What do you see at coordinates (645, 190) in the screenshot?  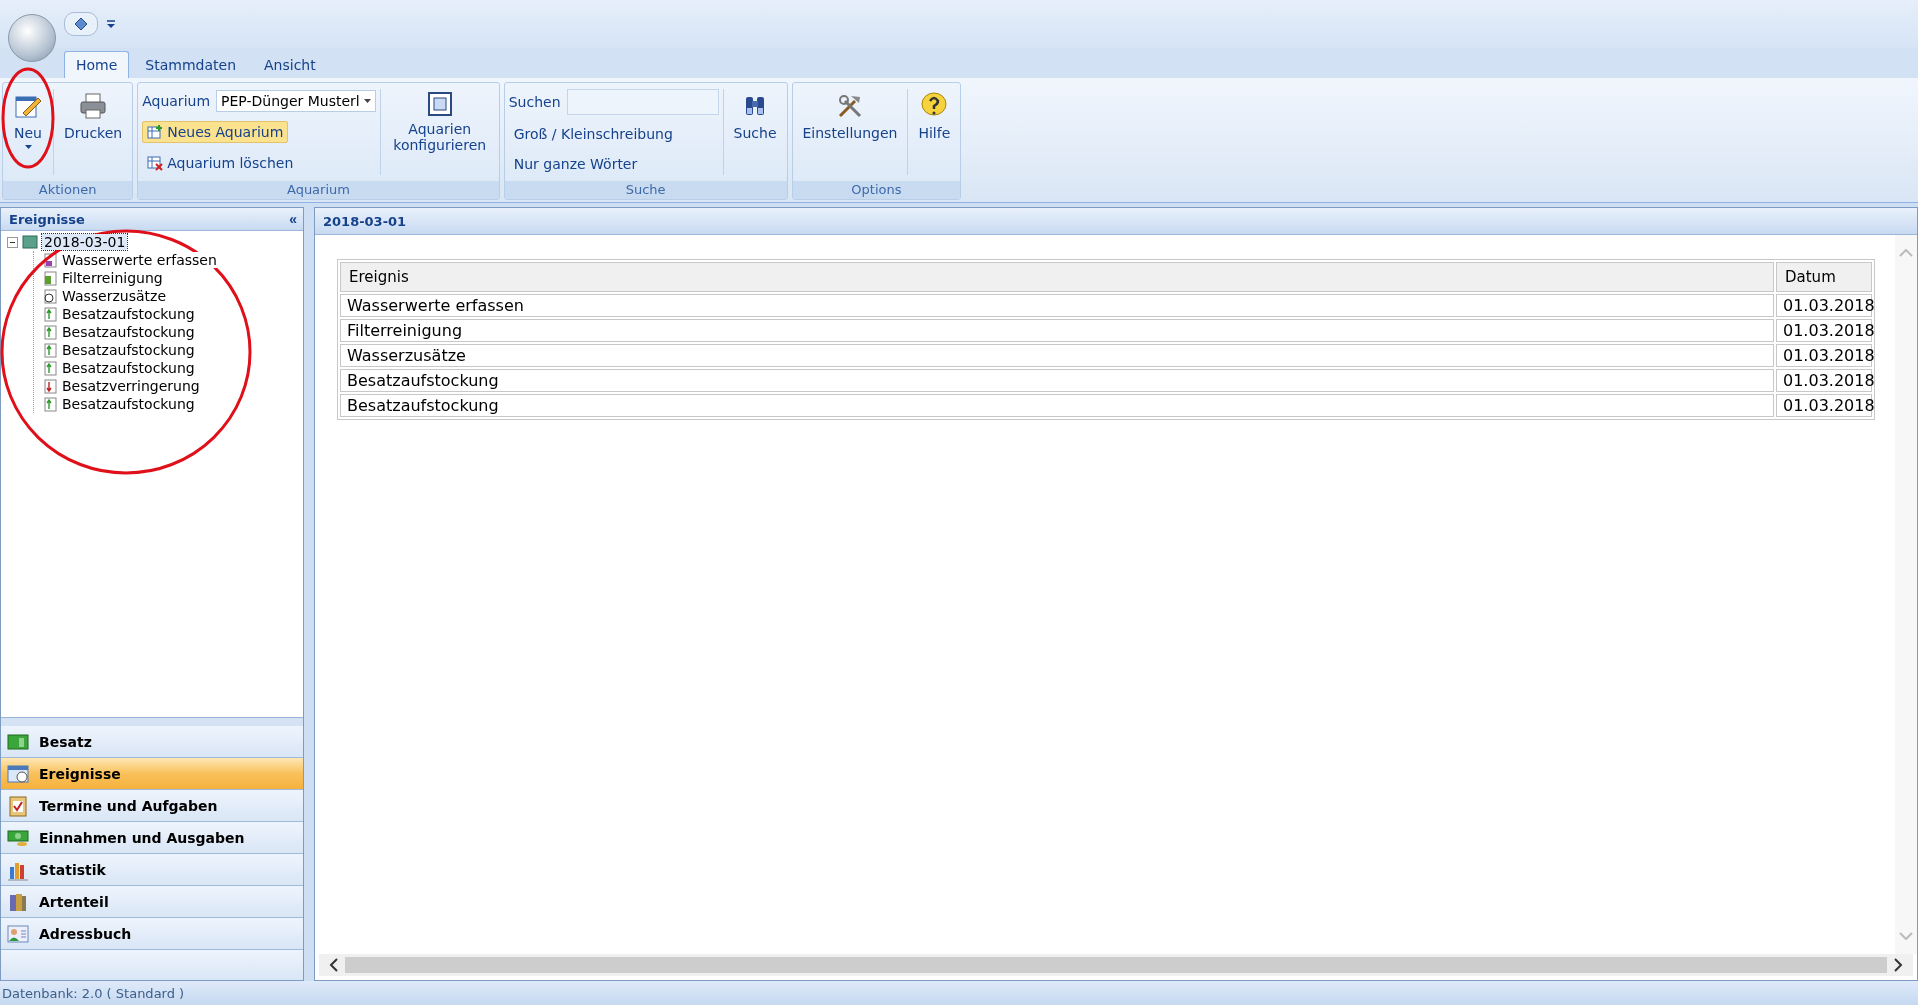 I see `group-title: Suche` at bounding box center [645, 190].